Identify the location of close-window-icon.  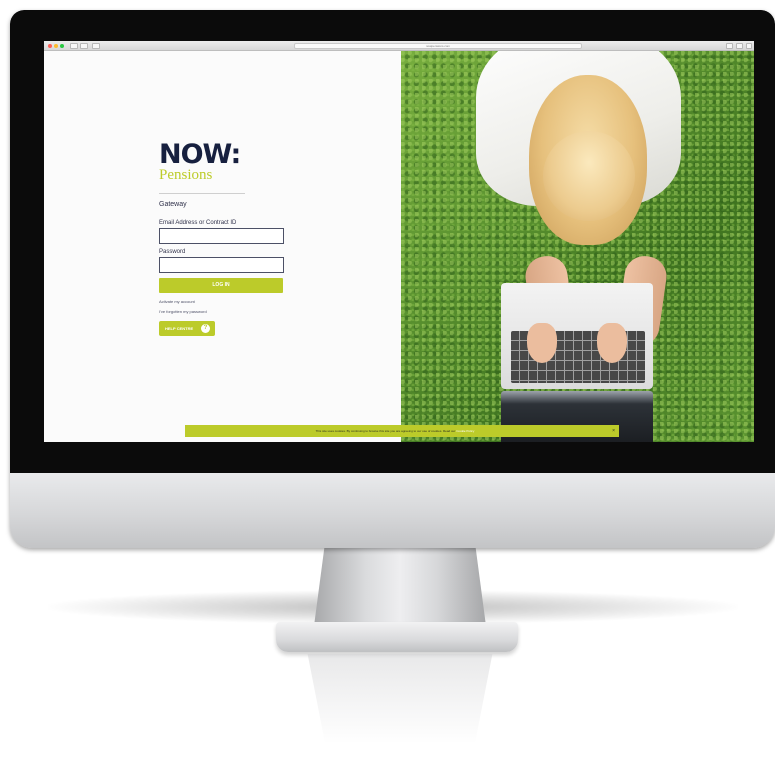
(50, 46).